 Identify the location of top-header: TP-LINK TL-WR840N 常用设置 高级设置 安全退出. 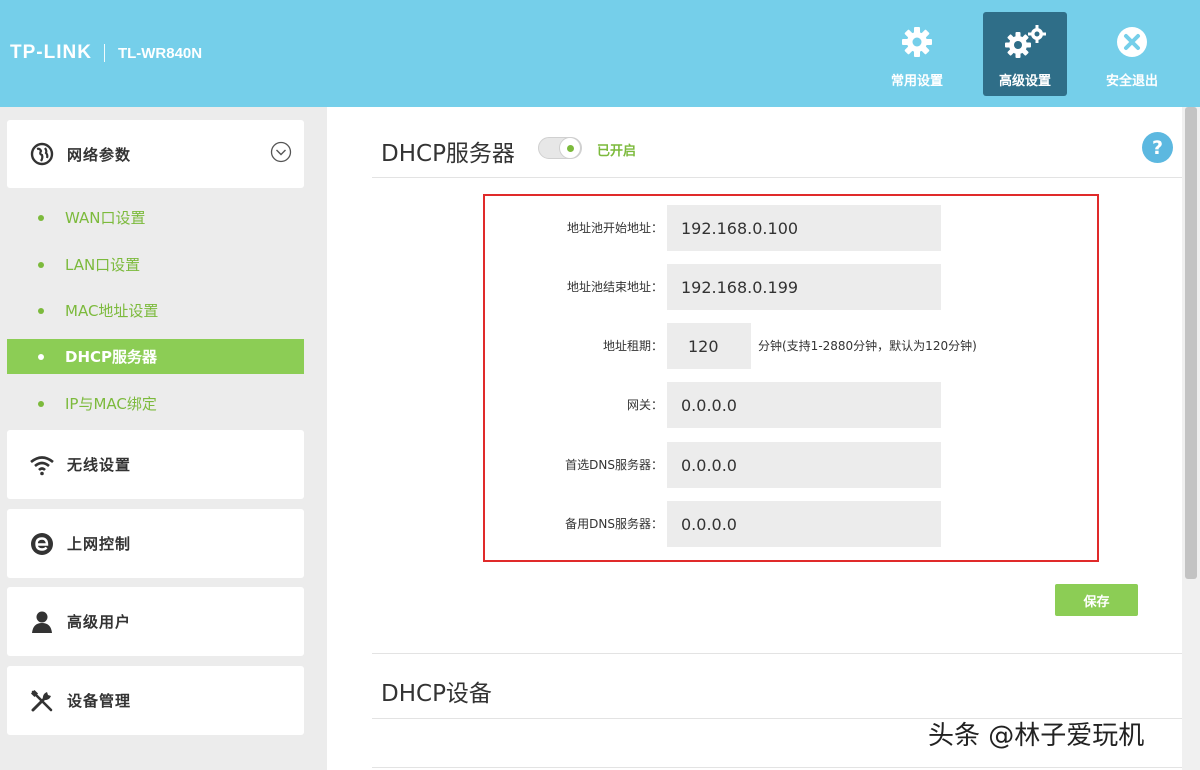
(600, 53).